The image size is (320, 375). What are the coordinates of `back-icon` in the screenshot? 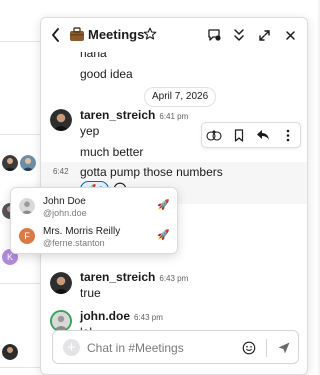 It's located at (56, 35).